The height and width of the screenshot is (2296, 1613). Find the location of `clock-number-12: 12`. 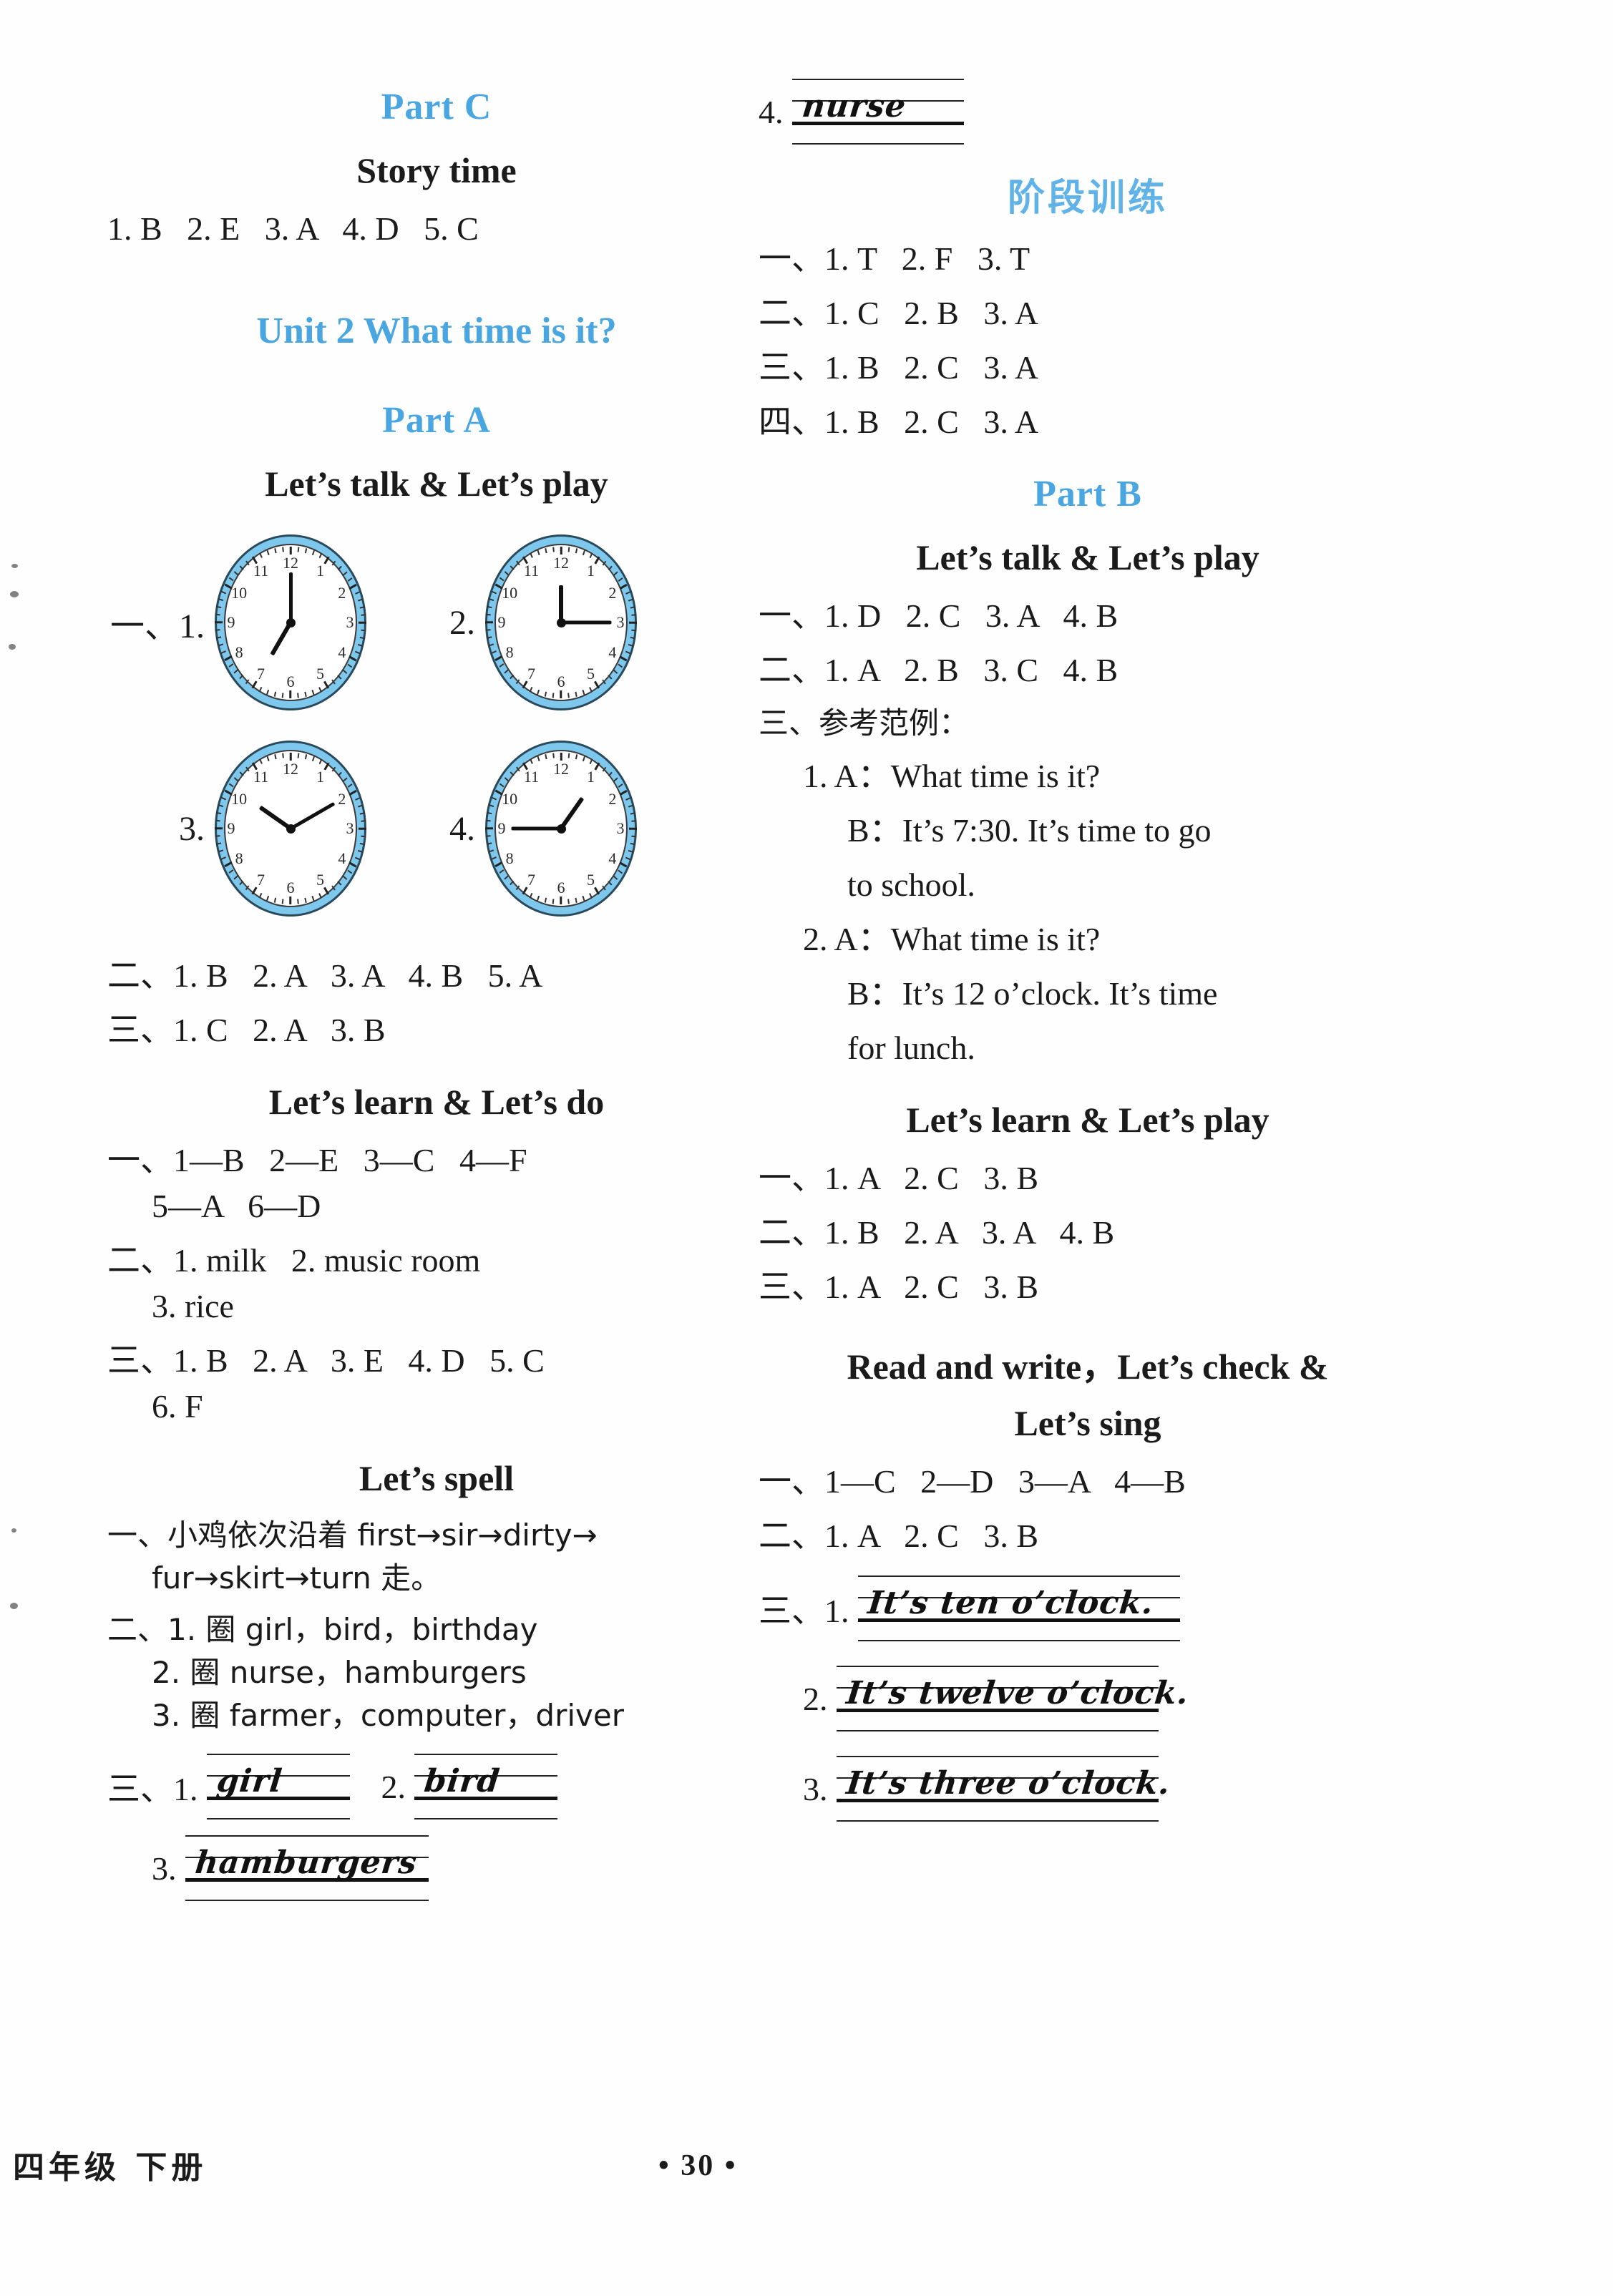

clock-number-12: 12 is located at coordinates (290, 563).